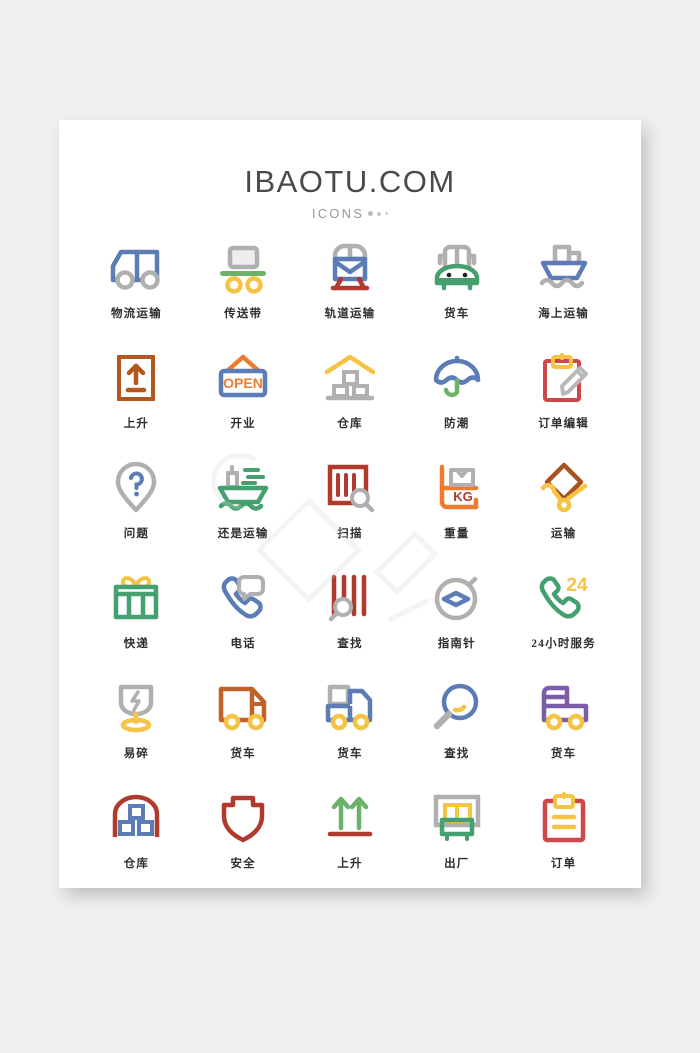  What do you see at coordinates (243, 708) in the screenshot?
I see `box-truck-icon` at bounding box center [243, 708].